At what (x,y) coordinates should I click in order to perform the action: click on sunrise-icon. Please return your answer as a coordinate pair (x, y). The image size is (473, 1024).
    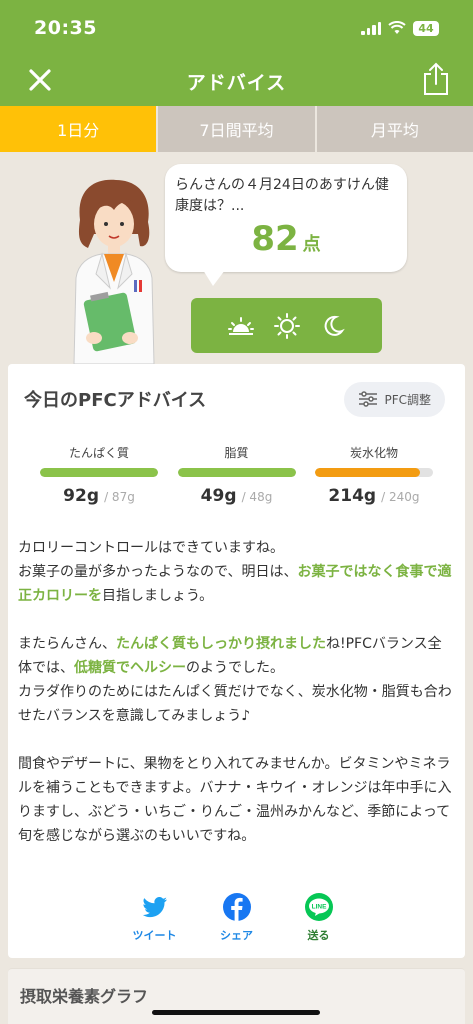
    Looking at the image, I should click on (241, 326).